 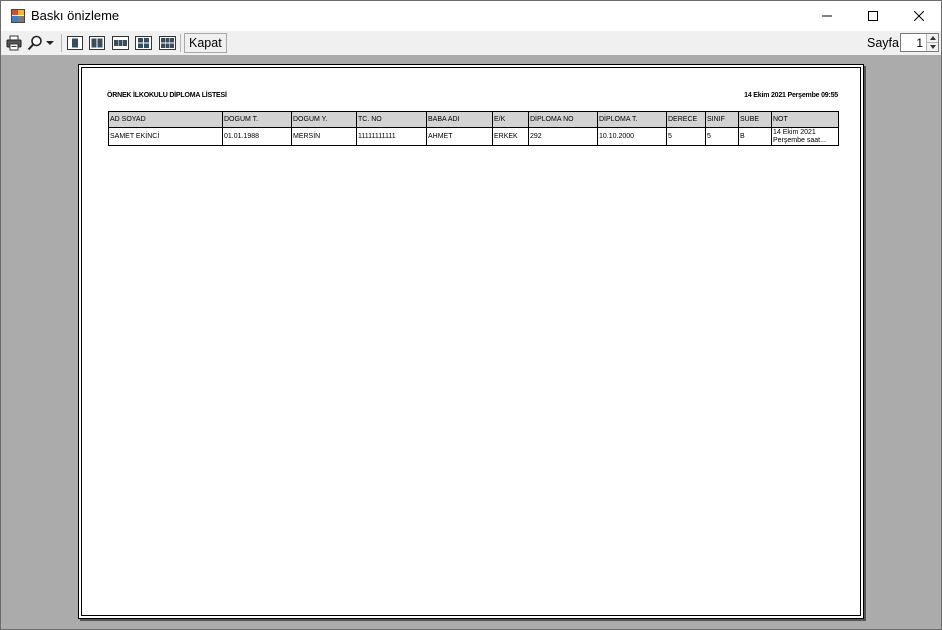 I want to click on column-header: AD SOYAD, so click(x=165, y=119).